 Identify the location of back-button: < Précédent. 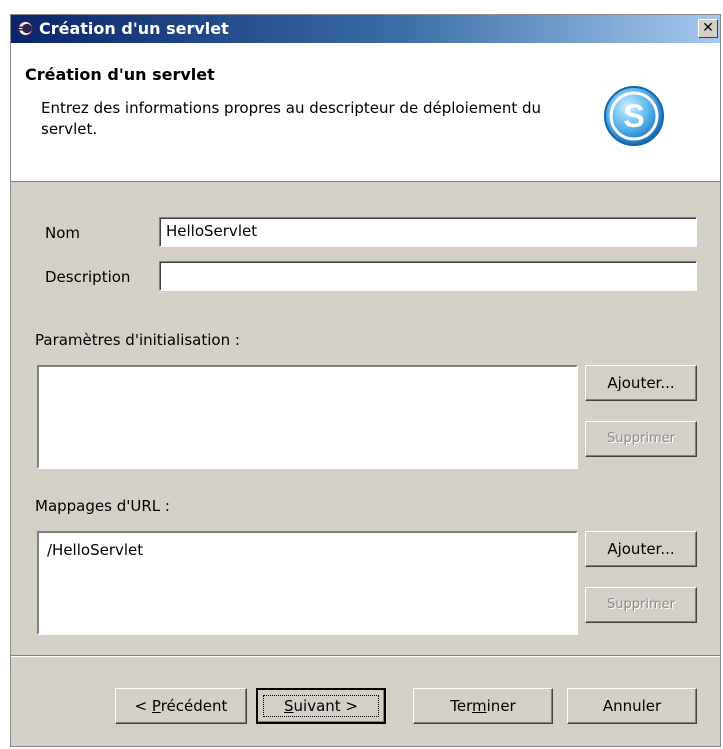
(181, 706).